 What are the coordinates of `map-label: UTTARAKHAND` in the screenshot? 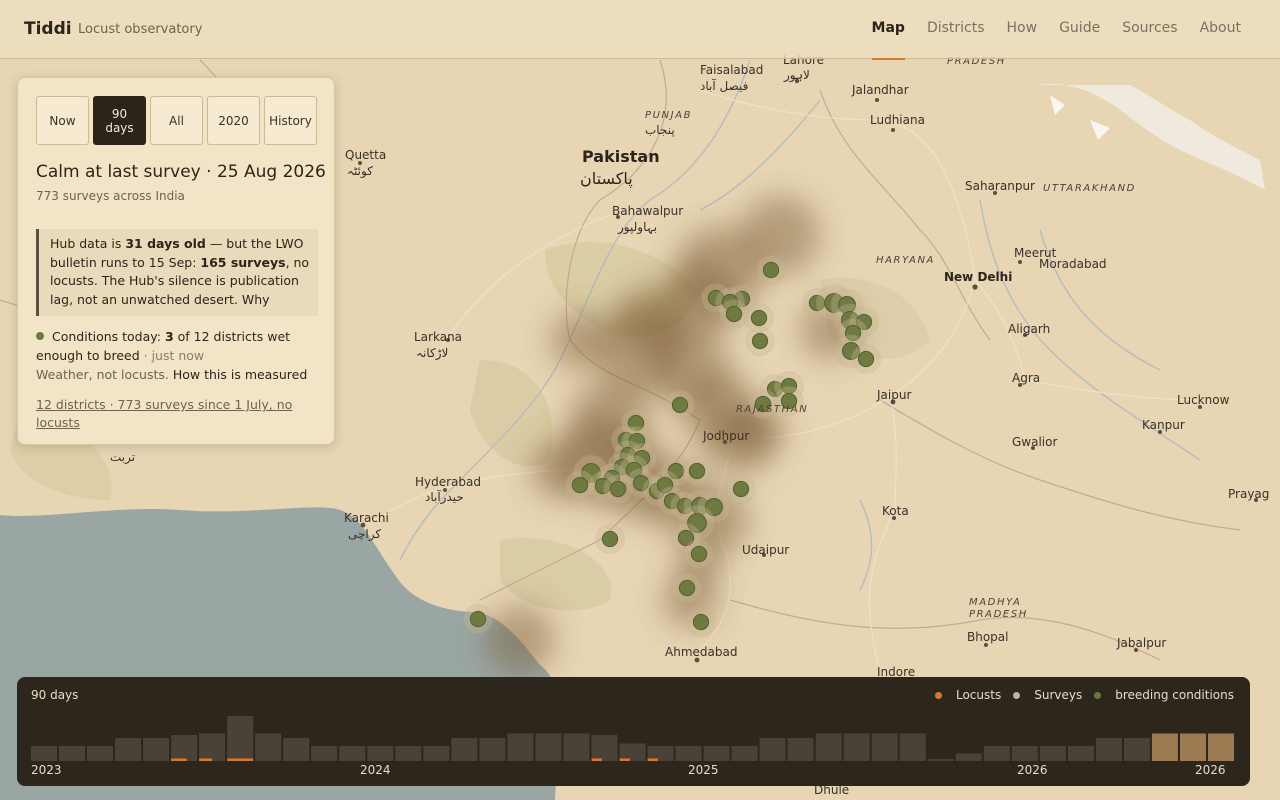 It's located at (1089, 188).